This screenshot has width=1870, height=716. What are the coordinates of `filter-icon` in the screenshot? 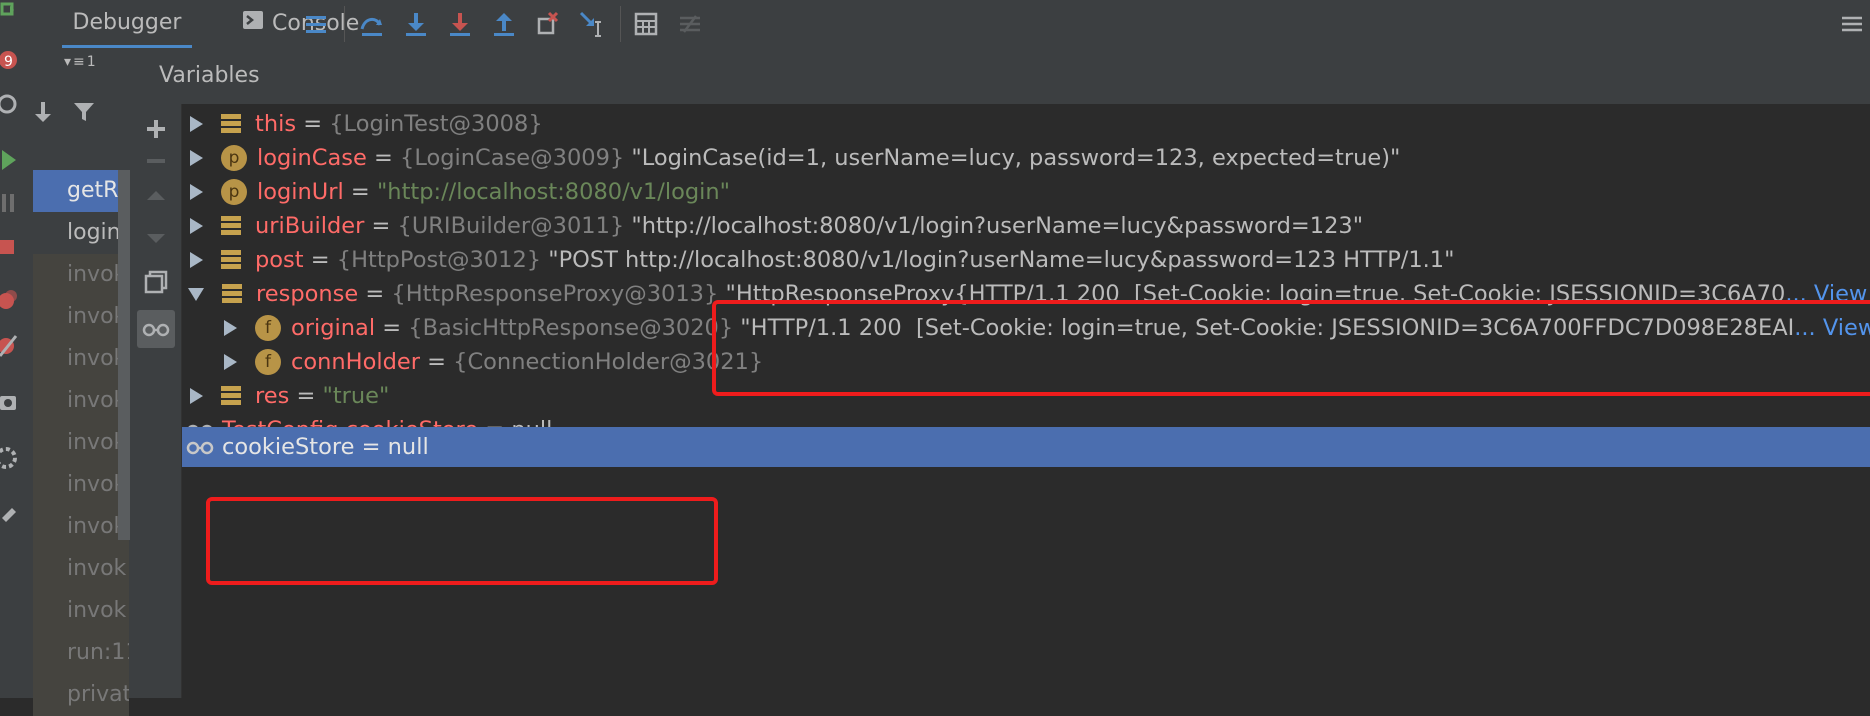 It's located at (84, 114).